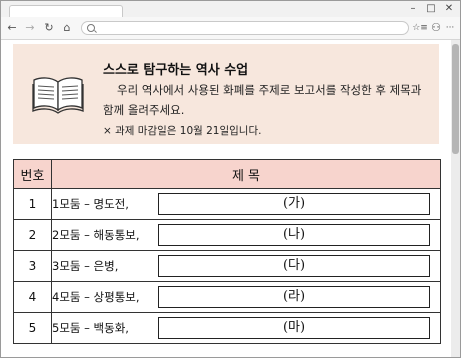 This screenshot has width=461, height=358. Describe the element at coordinates (246, 174) in the screenshot. I see `header-title: 제 목` at that location.